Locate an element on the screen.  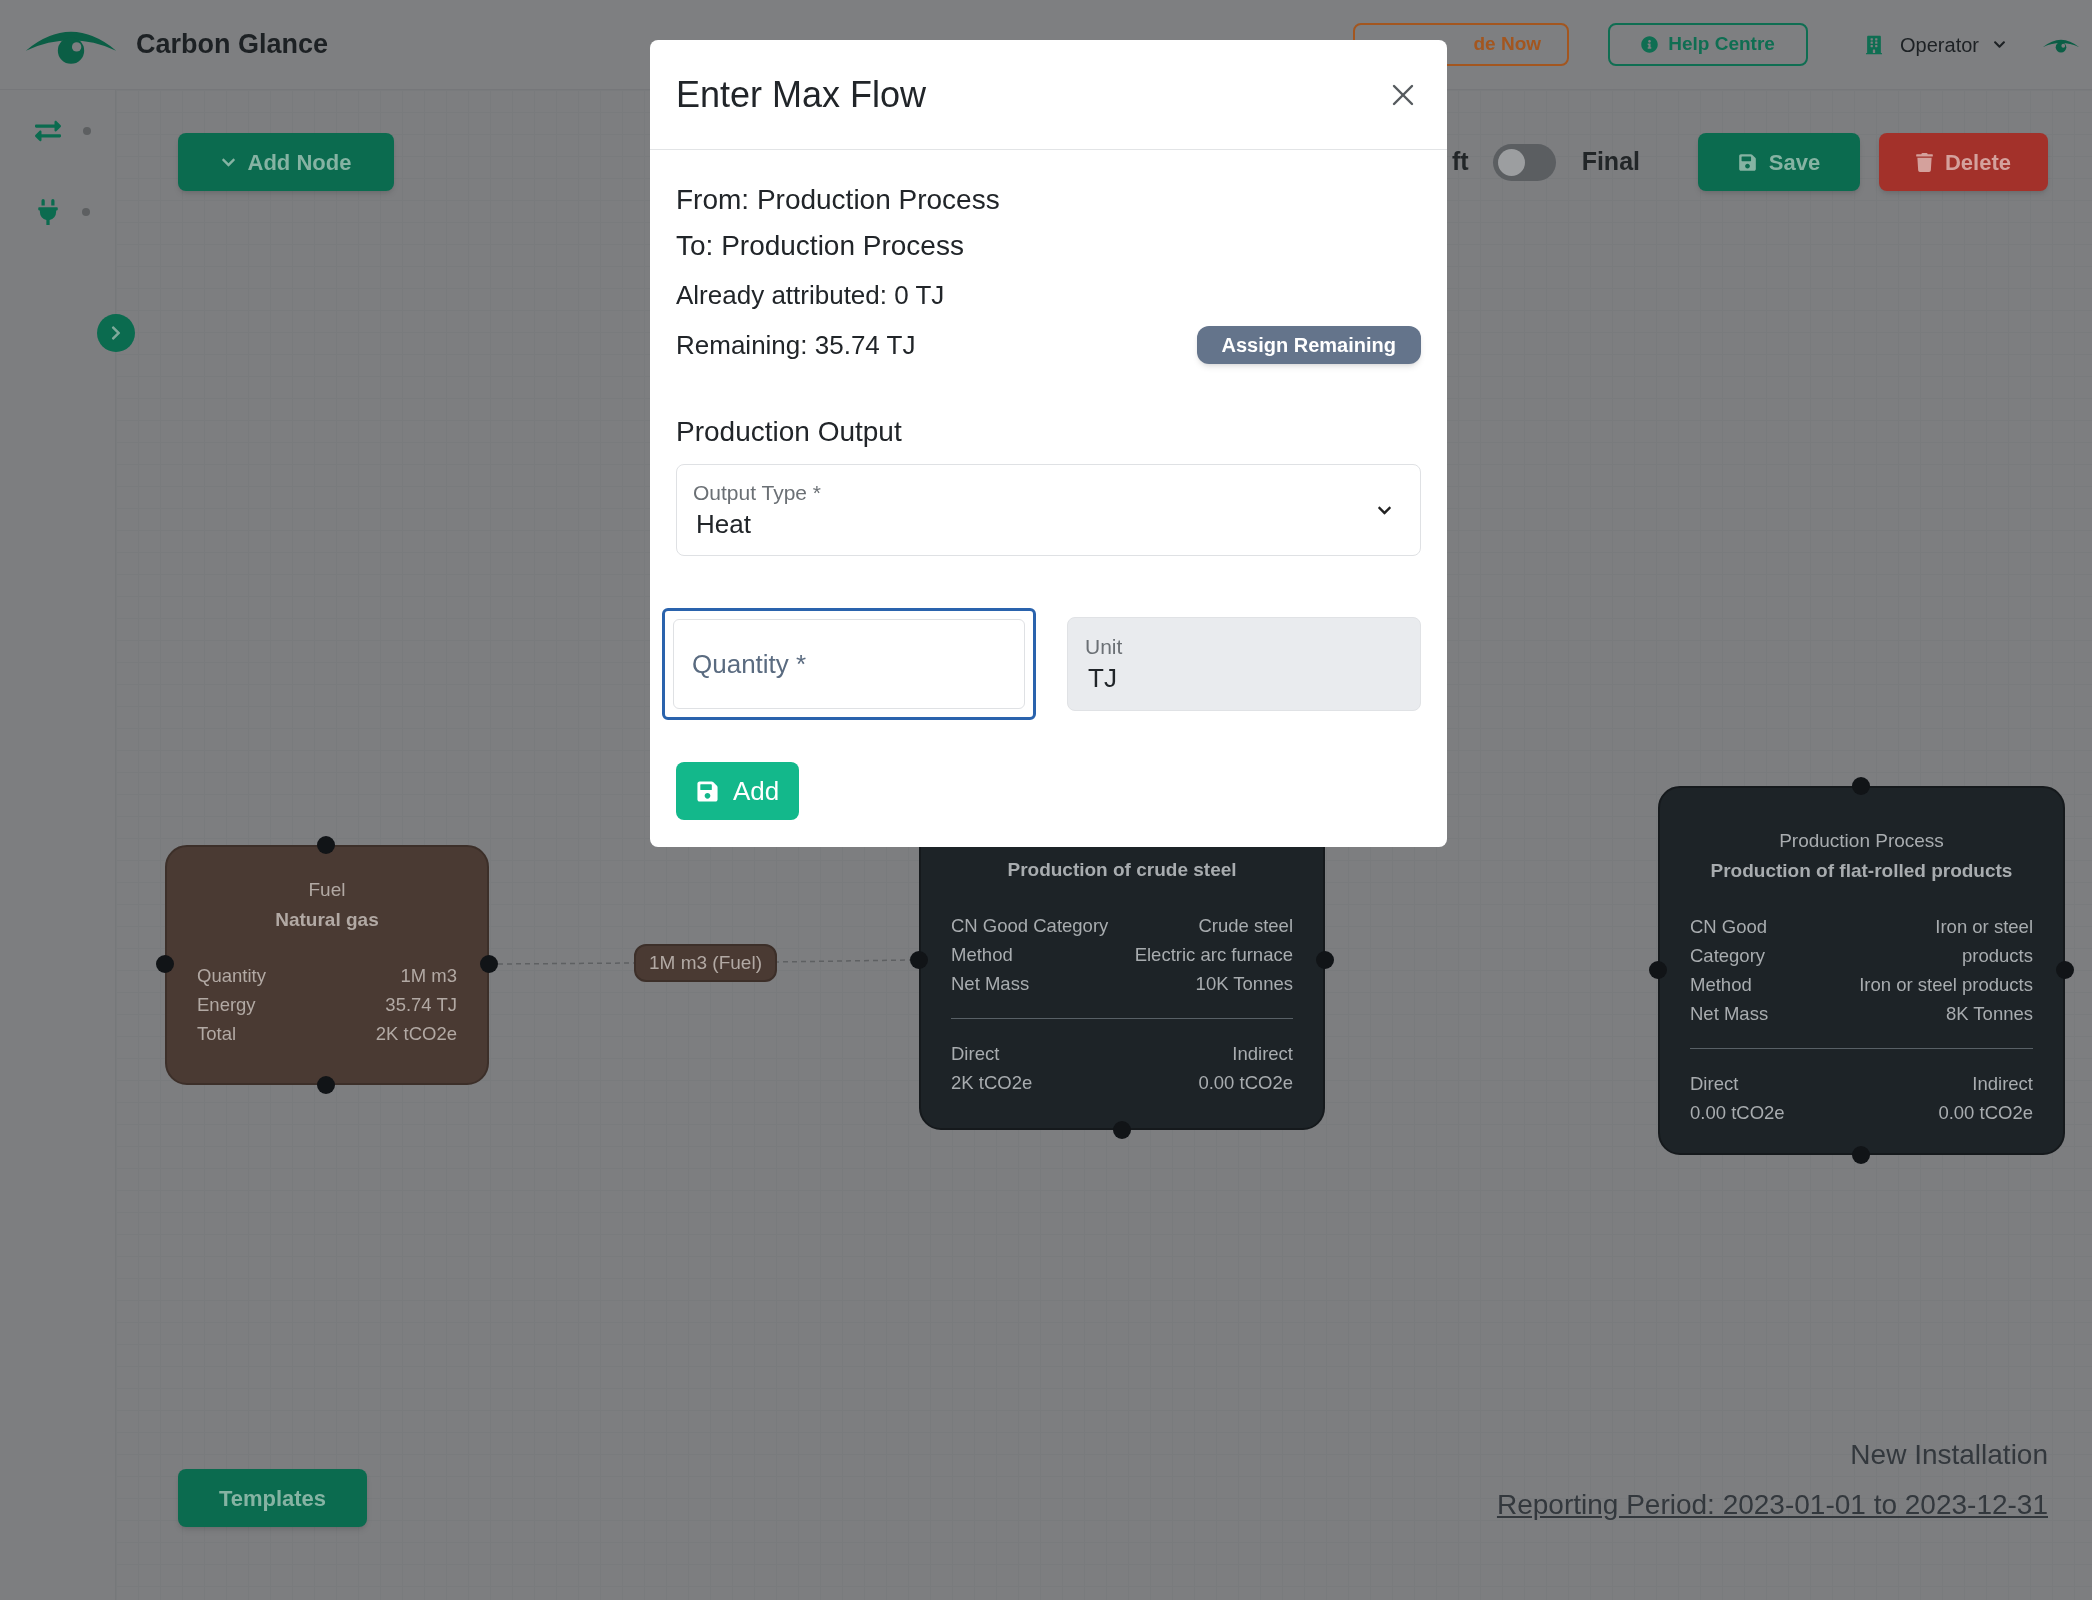
add-button: Add is located at coordinates (738, 791).